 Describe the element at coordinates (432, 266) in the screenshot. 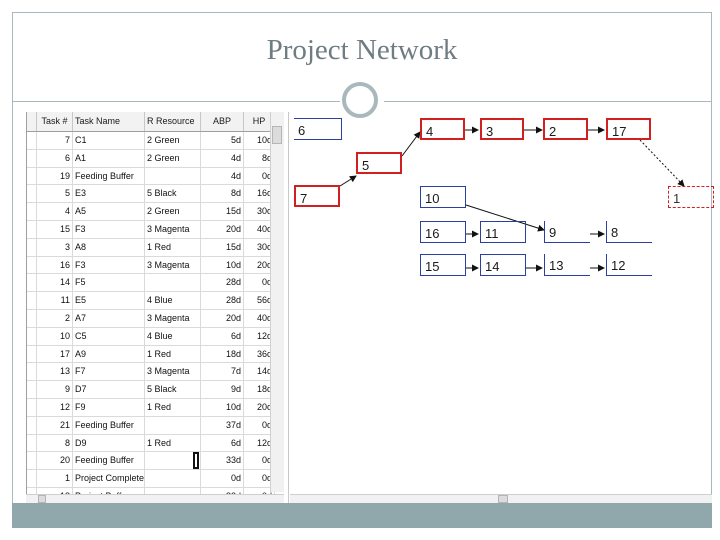

I see `network-node-label: 15` at that location.